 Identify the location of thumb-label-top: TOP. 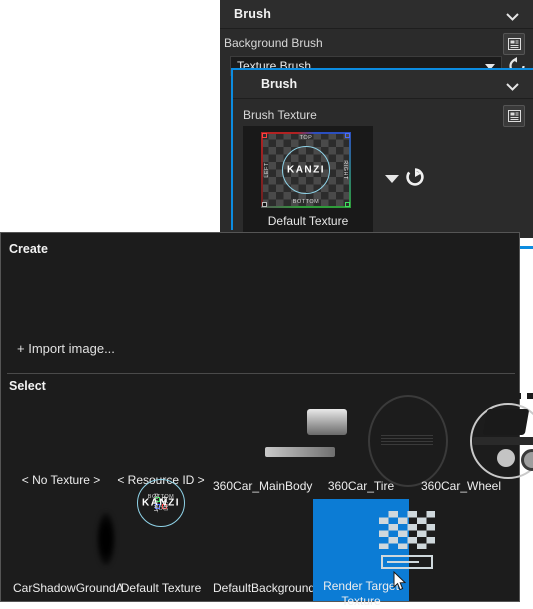
(306, 138).